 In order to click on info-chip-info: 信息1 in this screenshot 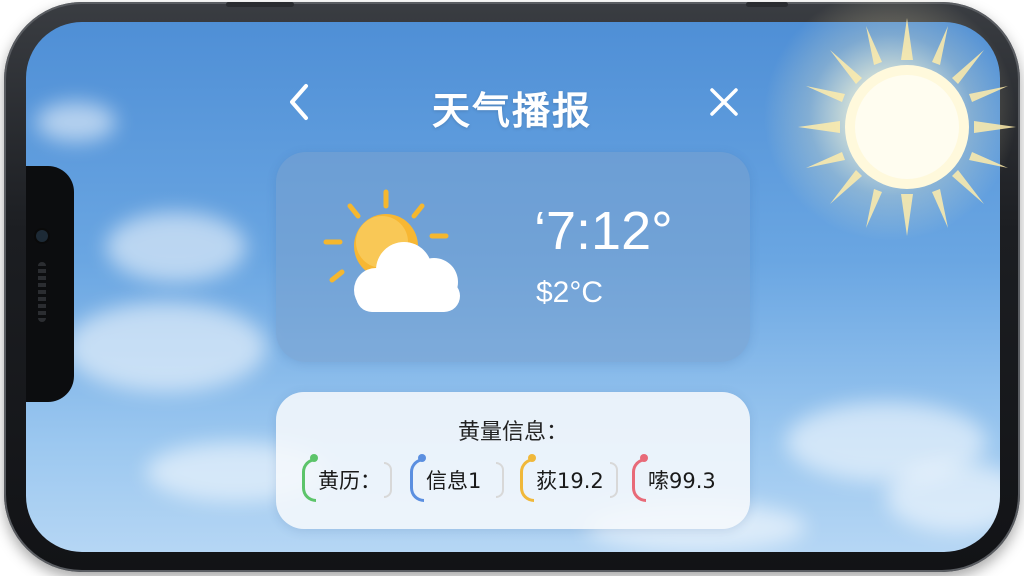, I will do `click(457, 479)`.